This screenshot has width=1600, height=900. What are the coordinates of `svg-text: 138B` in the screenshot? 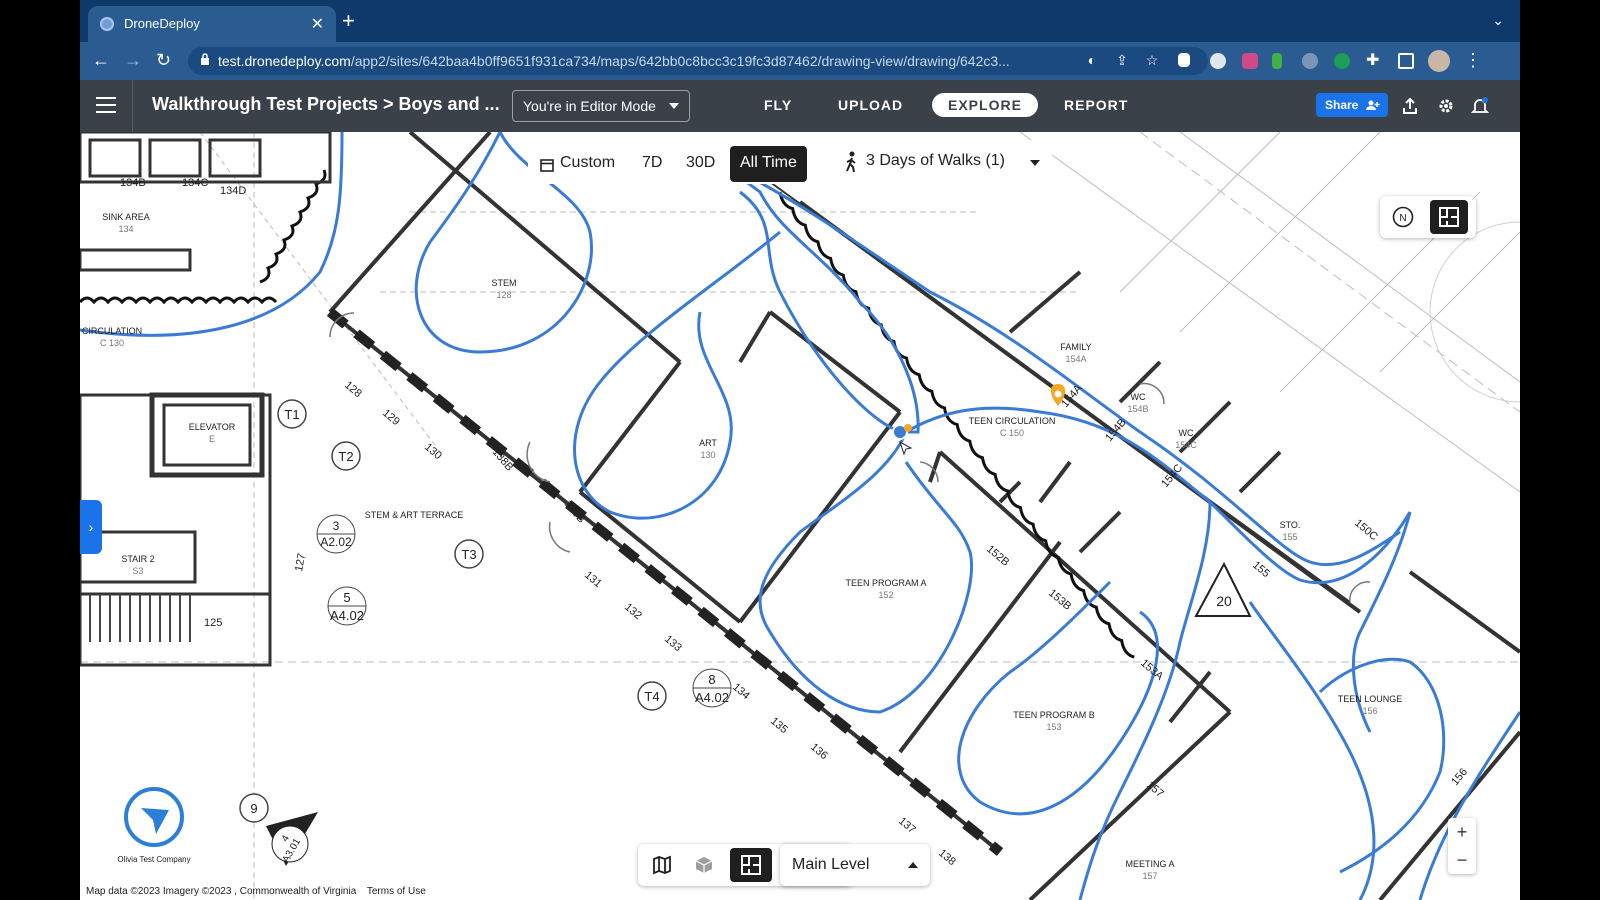 It's located at (503, 459).